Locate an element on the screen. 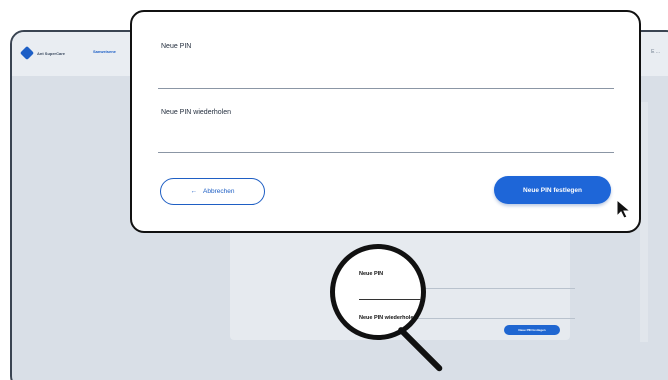 This screenshot has height=380, width=668. brand-logo: Ant SuperCare is located at coordinates (42, 53).